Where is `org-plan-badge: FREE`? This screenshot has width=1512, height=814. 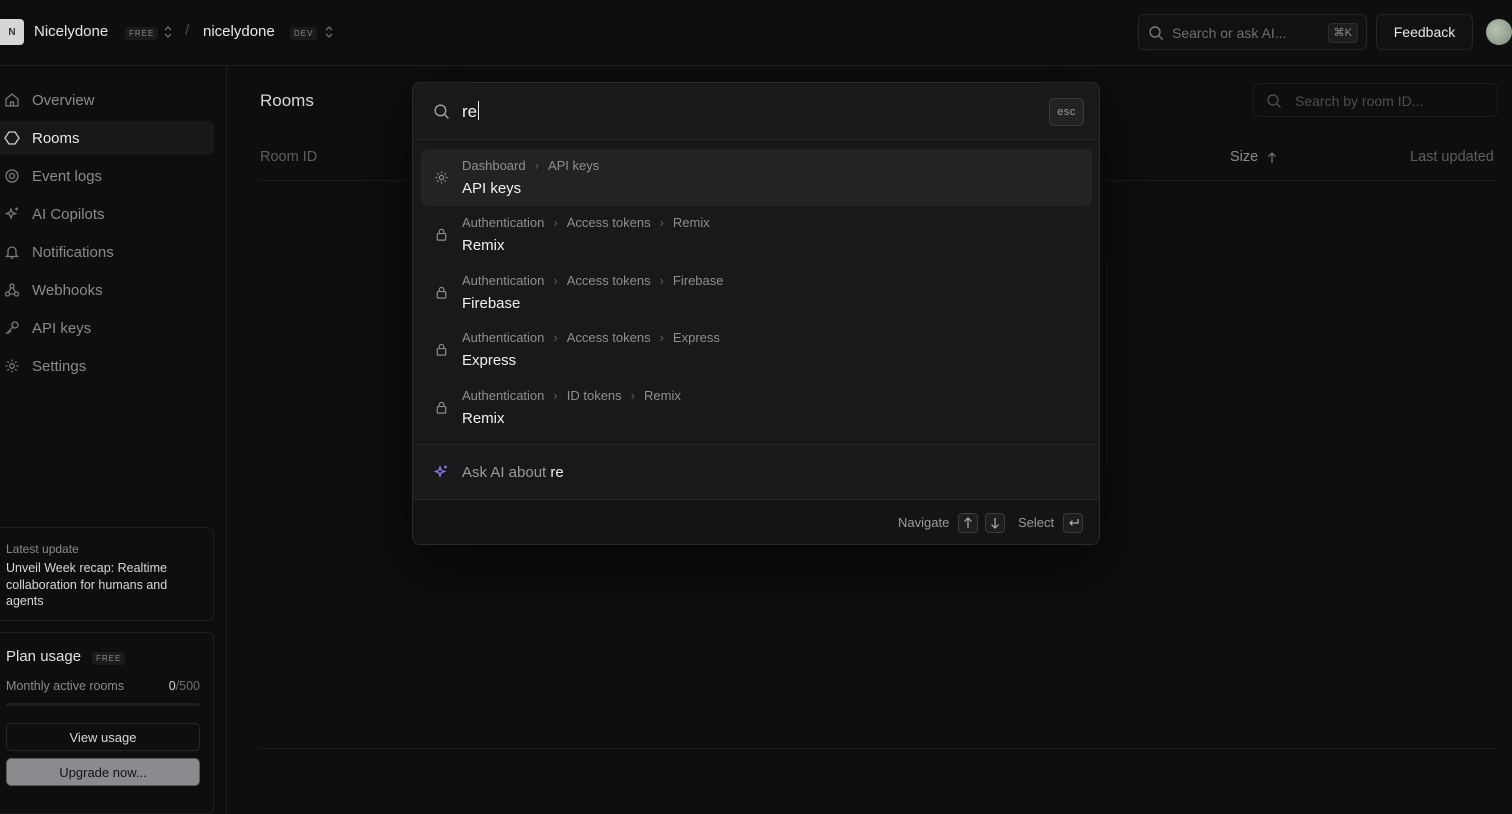
org-plan-badge: FREE is located at coordinates (142, 33).